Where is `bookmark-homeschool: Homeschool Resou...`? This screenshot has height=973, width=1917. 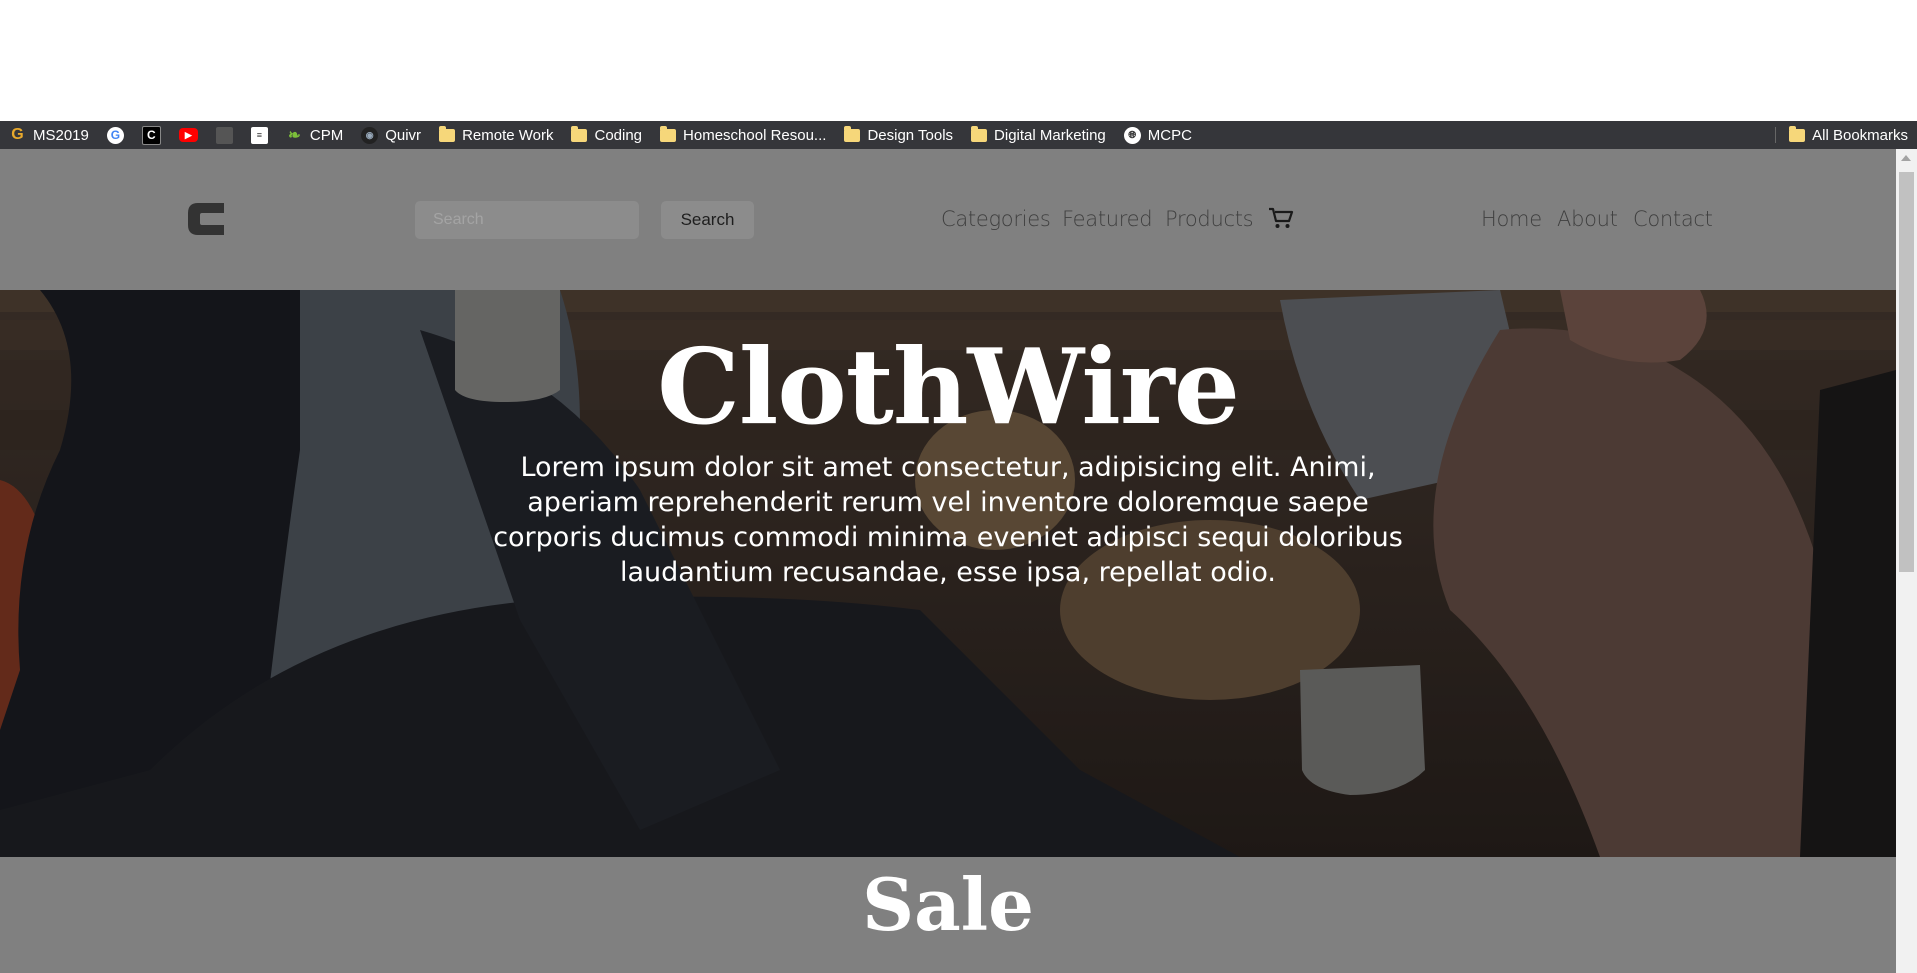
bookmark-homeschool: Homeschool Resou... is located at coordinates (743, 135).